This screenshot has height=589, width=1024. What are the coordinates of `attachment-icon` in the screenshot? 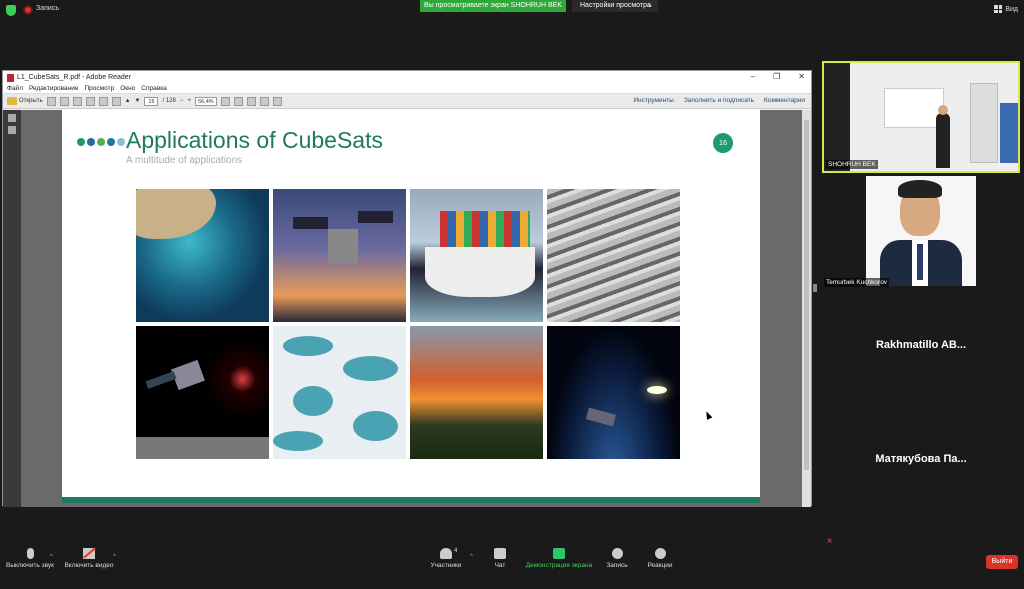 It's located at (12, 130).